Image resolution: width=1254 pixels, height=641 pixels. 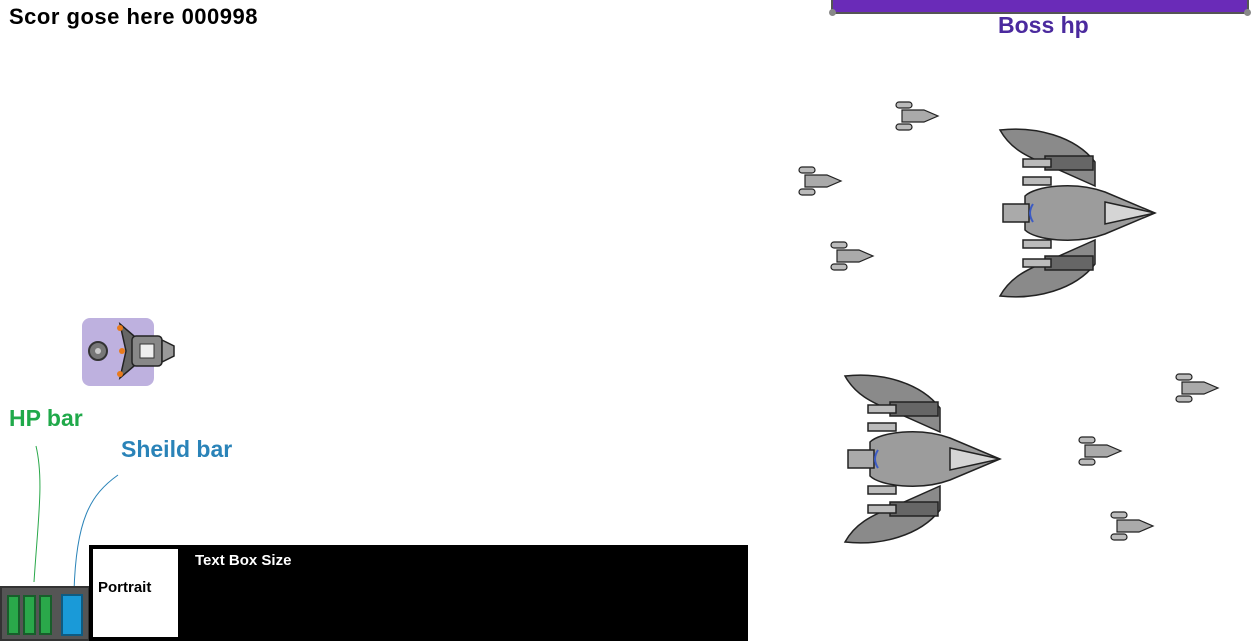 I want to click on portrait-frame: Portrait, so click(x=135, y=593).